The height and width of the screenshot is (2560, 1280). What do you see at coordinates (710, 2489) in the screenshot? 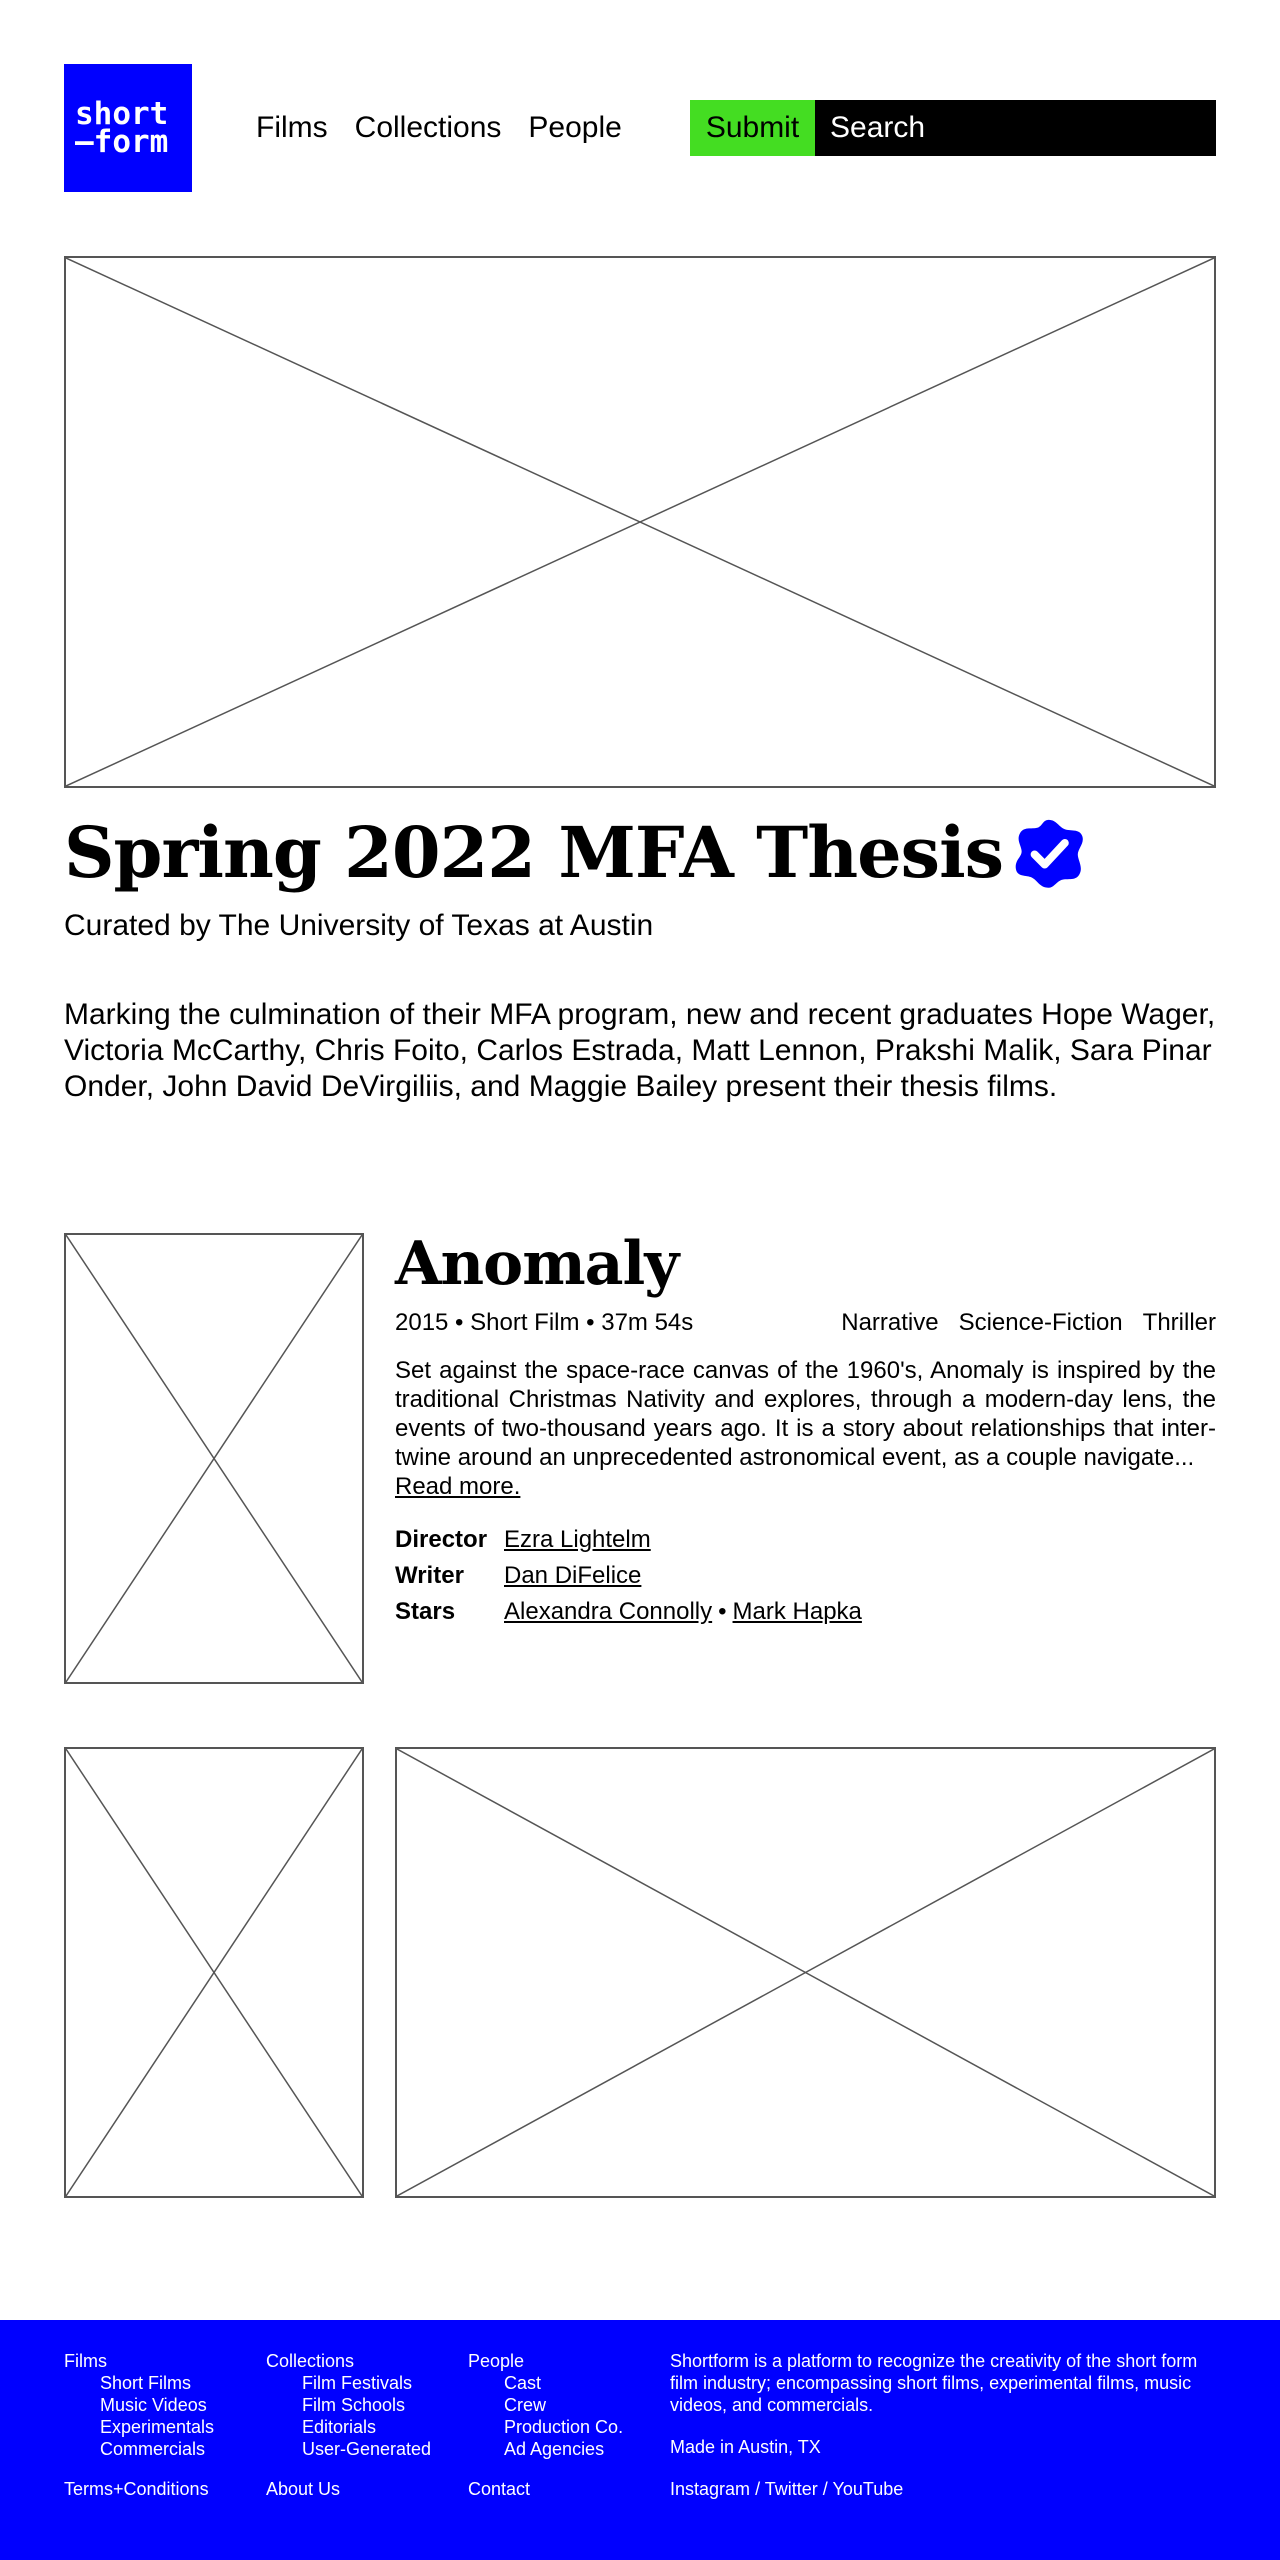
I see `instagram-link: Instagram` at bounding box center [710, 2489].